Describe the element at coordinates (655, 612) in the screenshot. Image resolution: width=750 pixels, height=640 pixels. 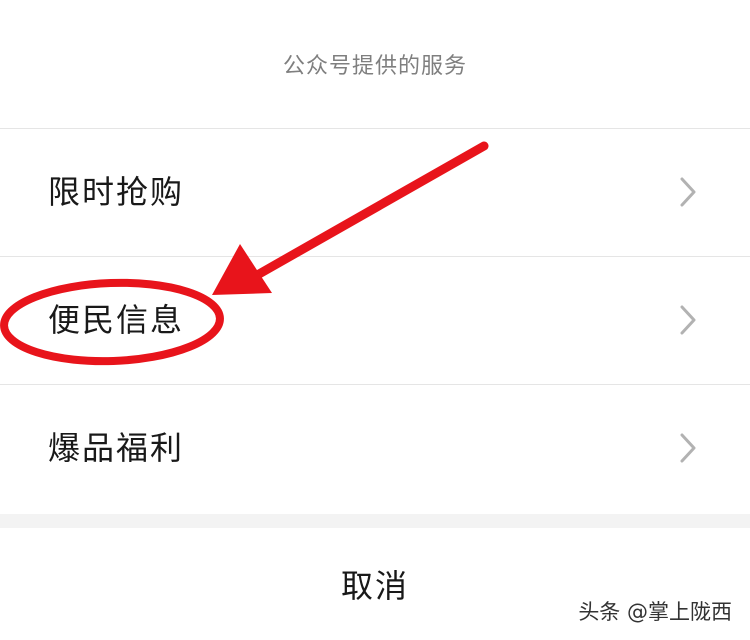
I see `watermark: 头条 @掌上陇西` at that location.